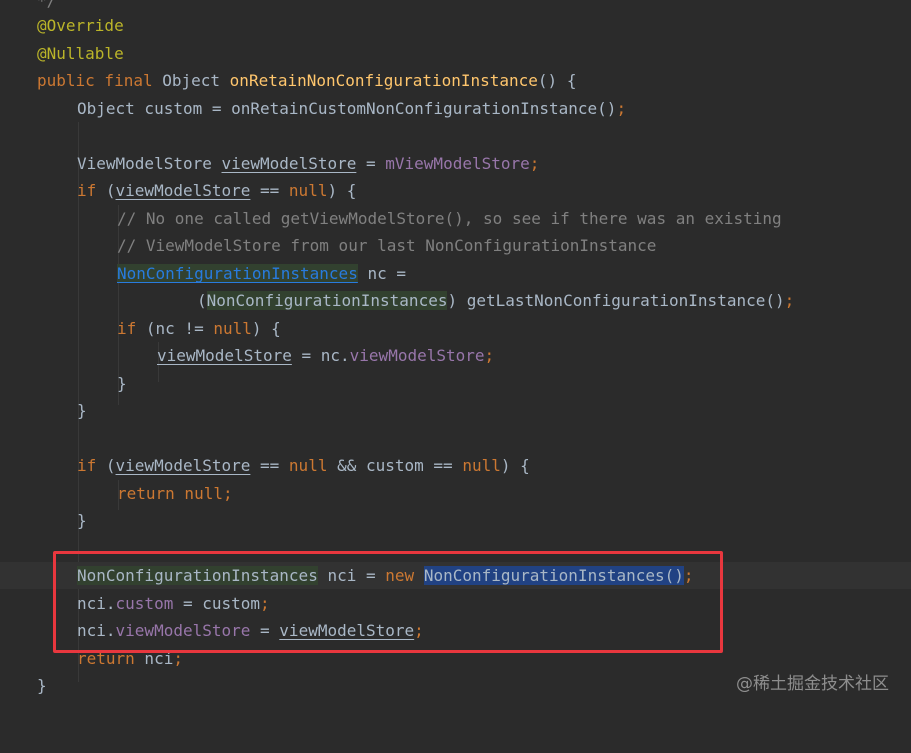 The image size is (911, 753). Describe the element at coordinates (455, 603) in the screenshot. I see `code-line: nci.custom = custom;` at that location.